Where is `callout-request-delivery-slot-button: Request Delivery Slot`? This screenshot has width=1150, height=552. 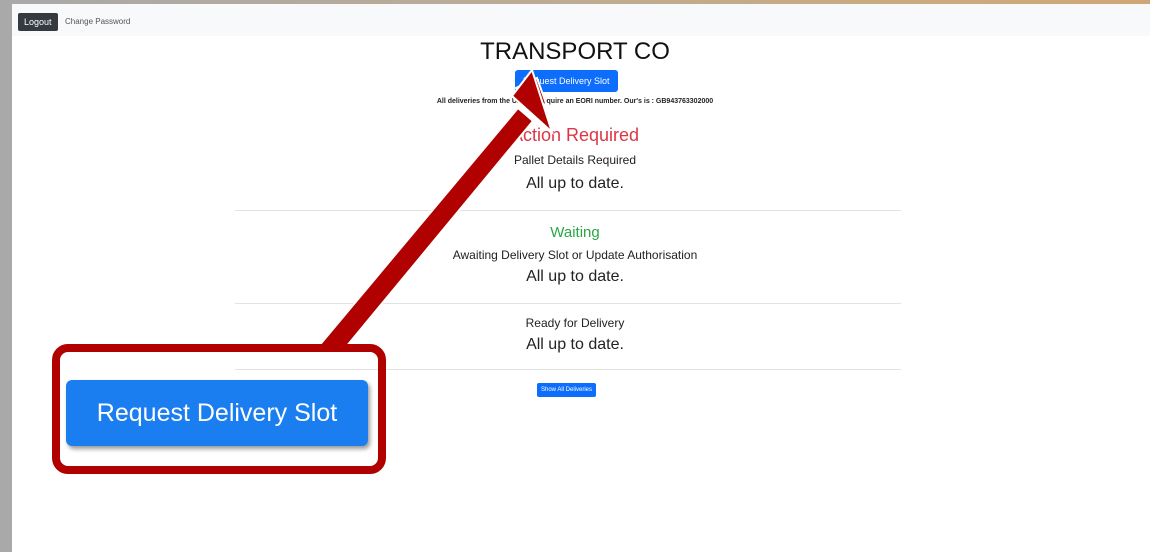 callout-request-delivery-slot-button: Request Delivery Slot is located at coordinates (217, 413).